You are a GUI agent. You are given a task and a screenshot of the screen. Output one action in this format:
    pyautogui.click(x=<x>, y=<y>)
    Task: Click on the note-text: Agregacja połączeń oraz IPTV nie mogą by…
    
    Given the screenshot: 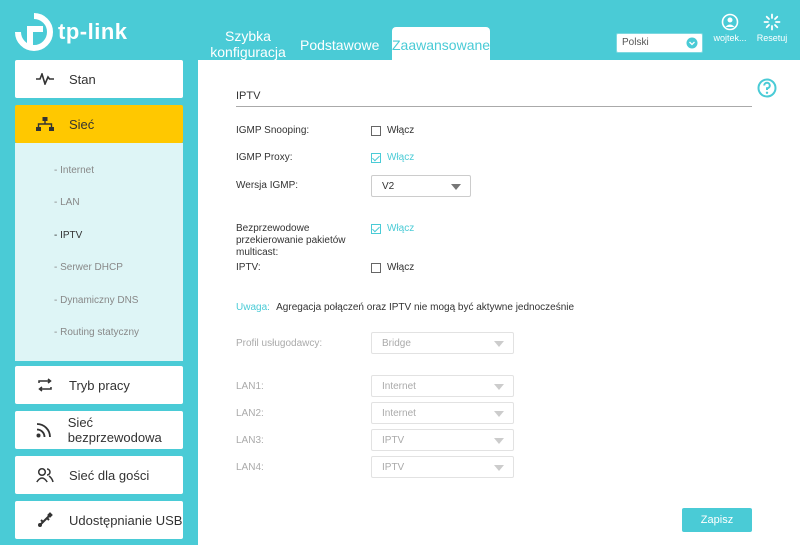 What is the action you would take?
    pyautogui.click(x=425, y=307)
    